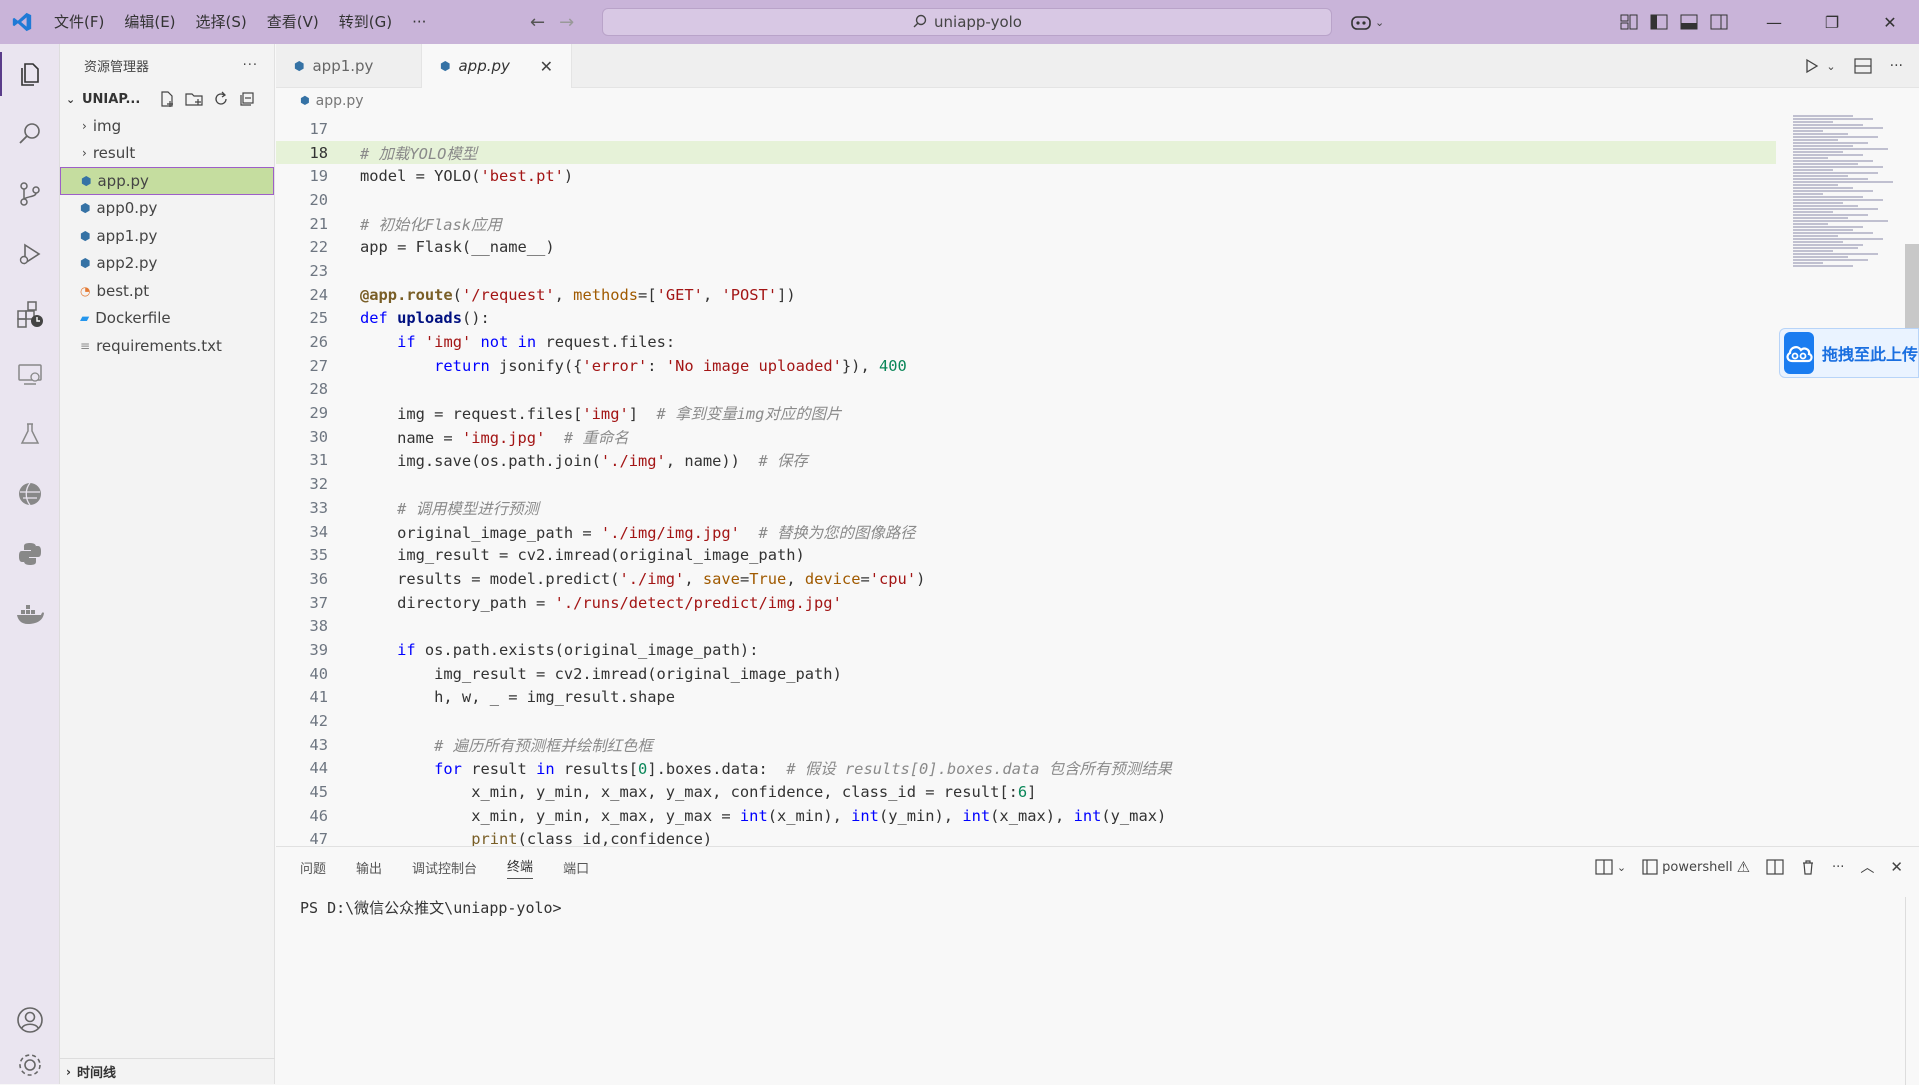 This screenshot has height=1085, width=1919. Describe the element at coordinates (221, 99) in the screenshot. I see `refresh-icon` at that location.